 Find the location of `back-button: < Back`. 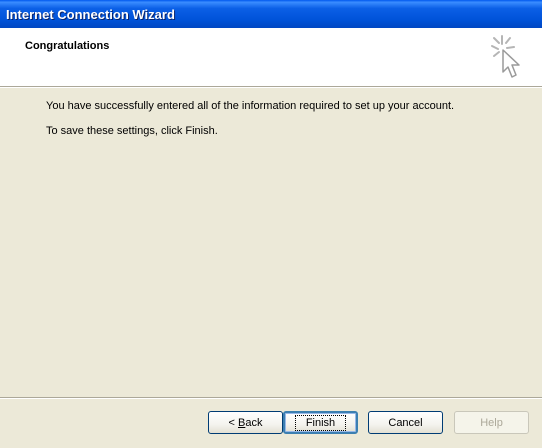

back-button: < Back is located at coordinates (245, 422).